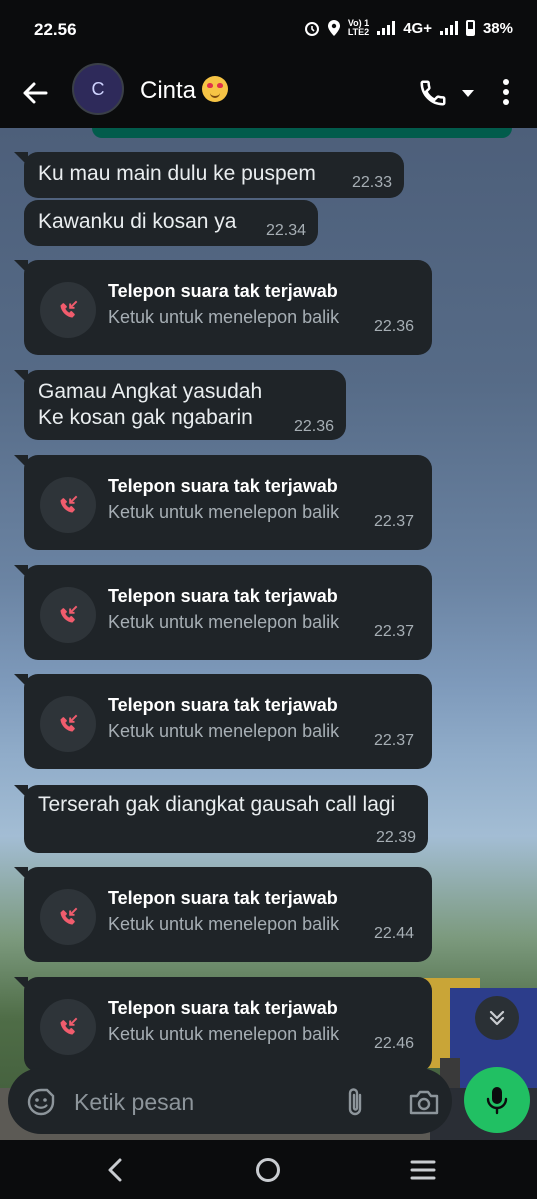 This screenshot has width=537, height=1199. What do you see at coordinates (433, 93) in the screenshot?
I see `voice-call-icon` at bounding box center [433, 93].